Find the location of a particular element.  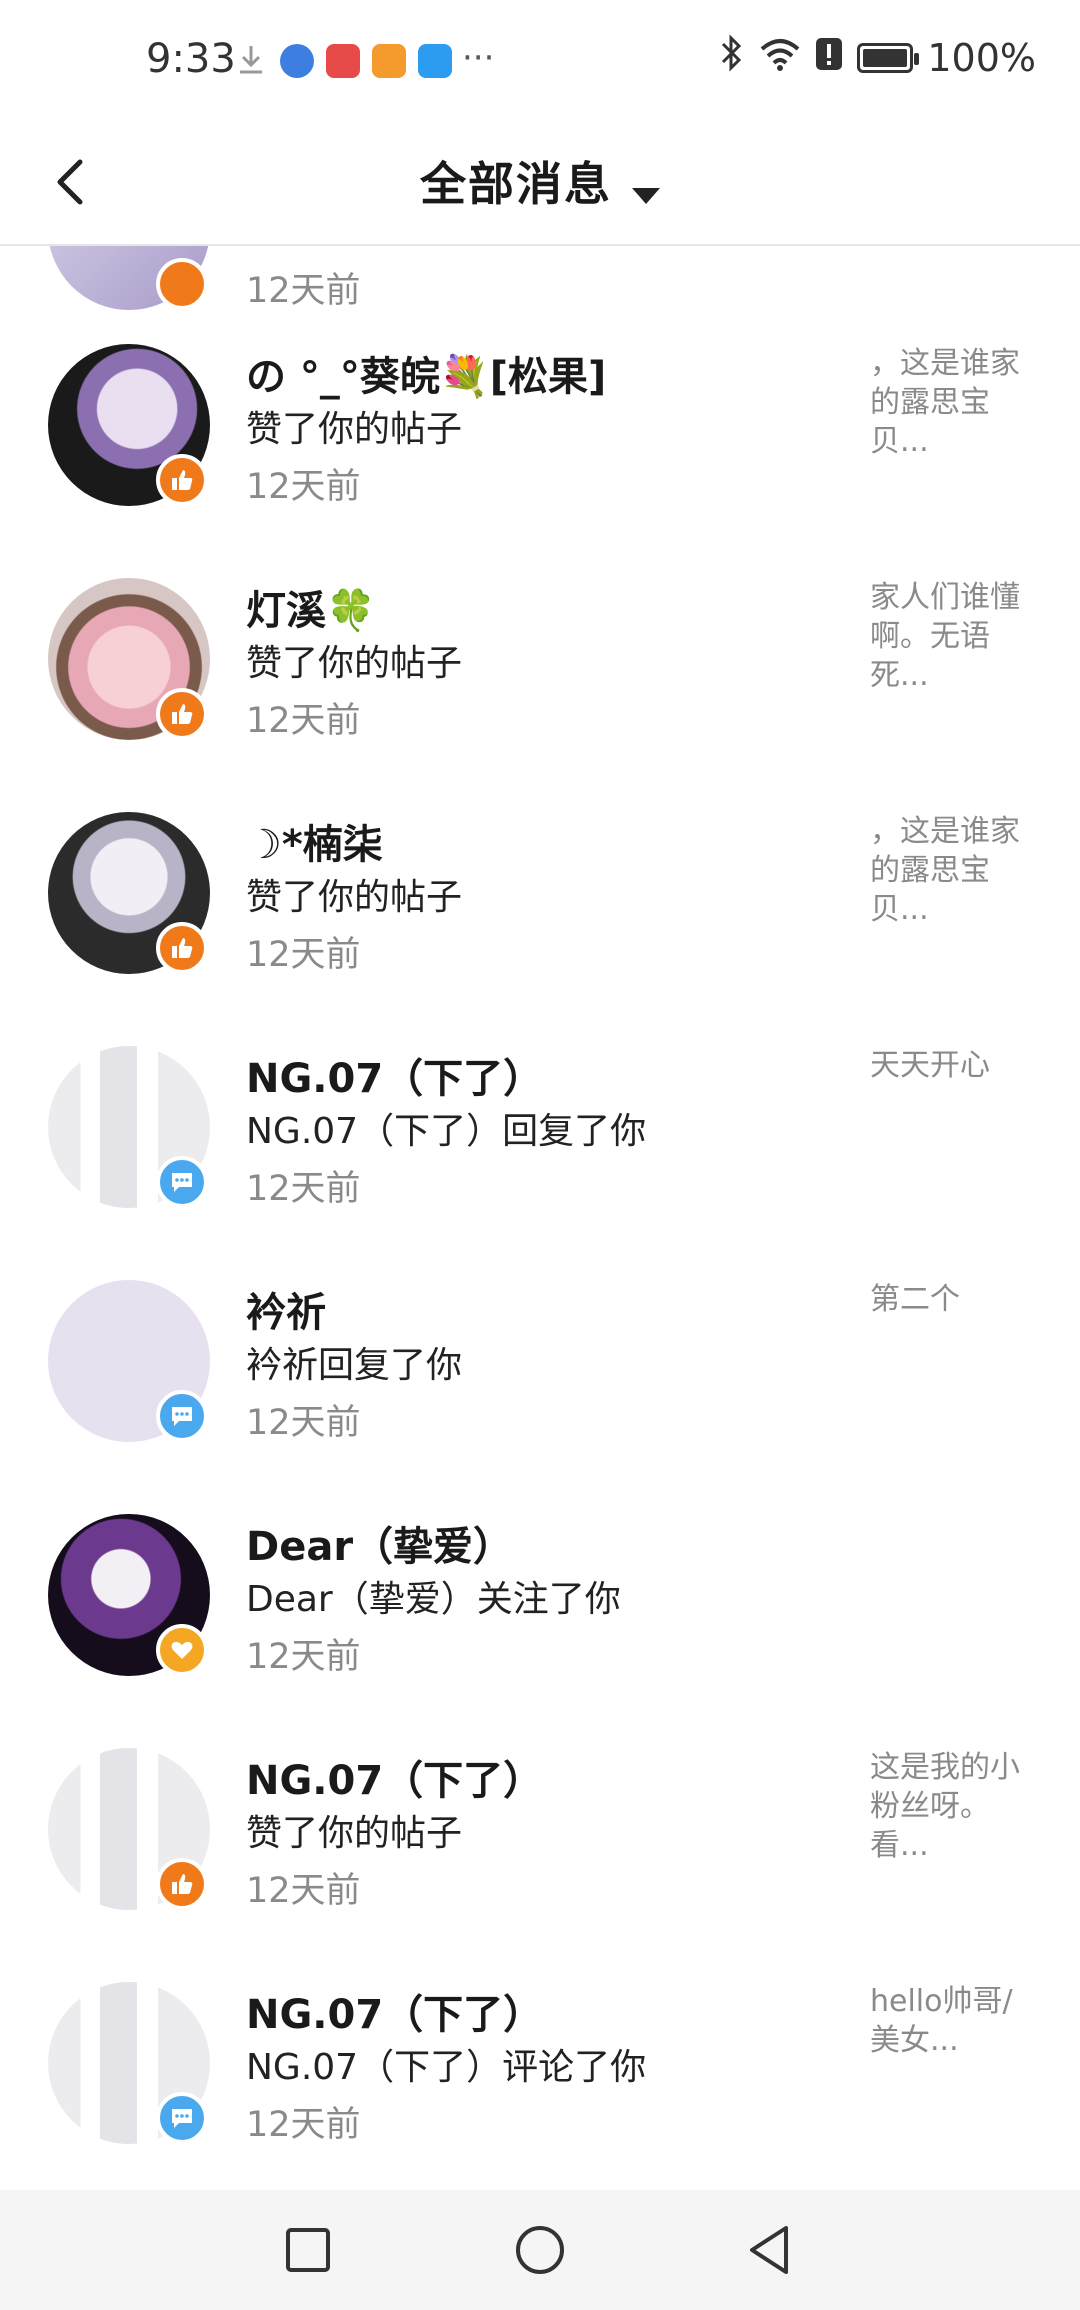

sender-name: の °_°葵皖💐[松果] is located at coordinates (426, 377).